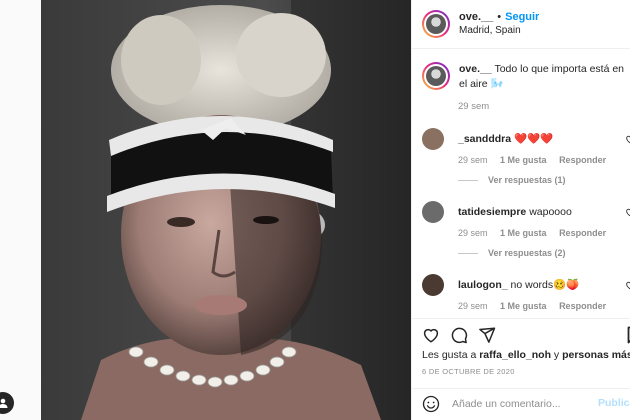 Image resolution: width=630 pixels, height=420 pixels. I want to click on header-divider, so click(521, 48).